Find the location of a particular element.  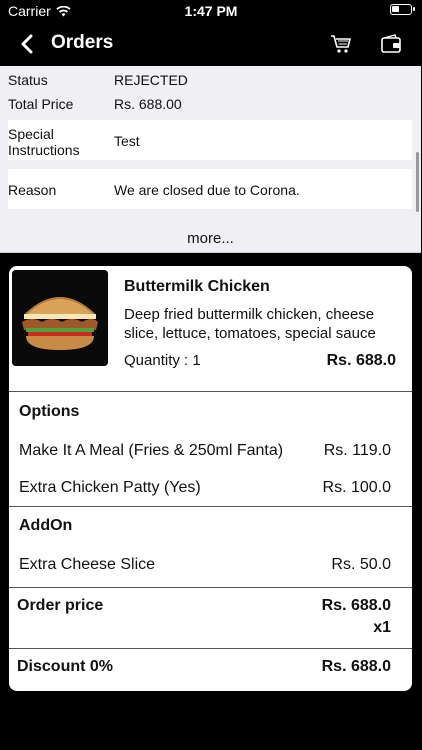

status-value: REJECTED is located at coordinates (151, 80).